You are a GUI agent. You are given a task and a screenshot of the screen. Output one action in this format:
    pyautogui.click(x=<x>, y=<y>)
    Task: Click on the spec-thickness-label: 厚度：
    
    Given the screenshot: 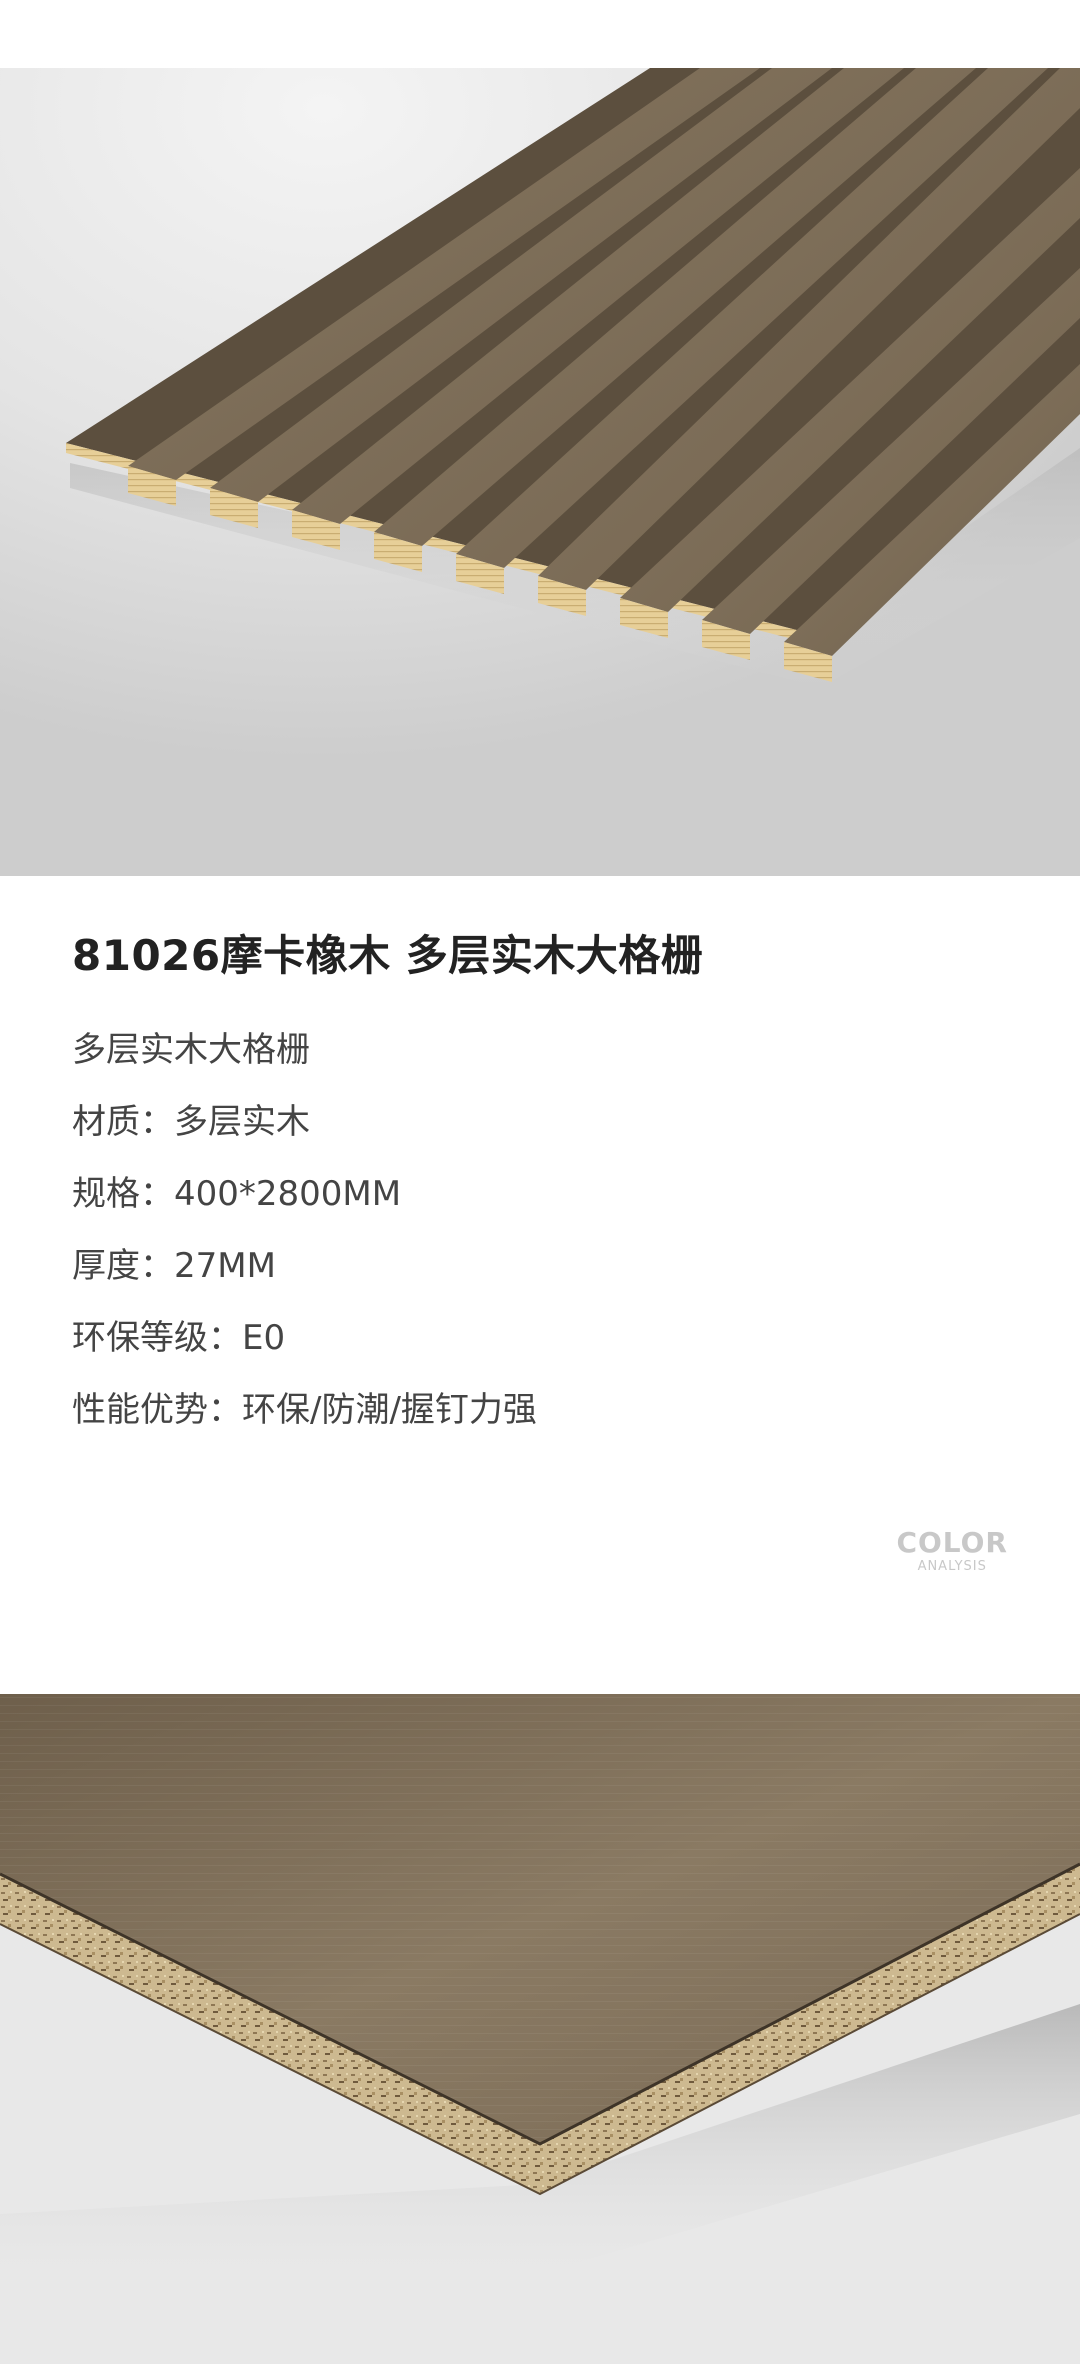 What is the action you would take?
    pyautogui.click(x=123, y=1266)
    